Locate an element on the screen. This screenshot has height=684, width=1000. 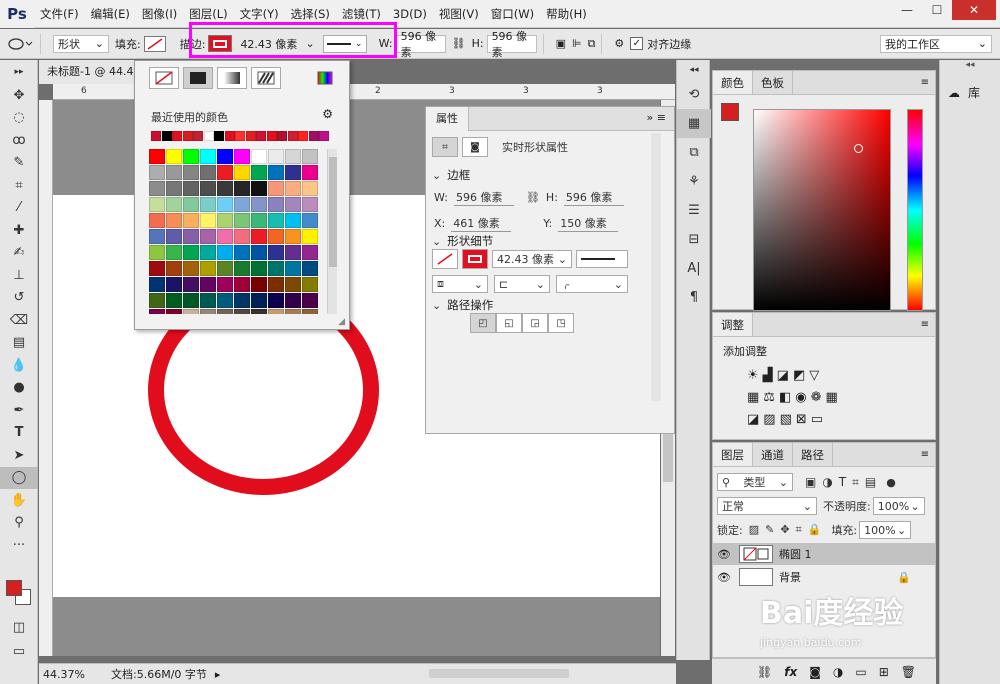
add-mask-icon: ◙ is located at coordinates (815, 672).